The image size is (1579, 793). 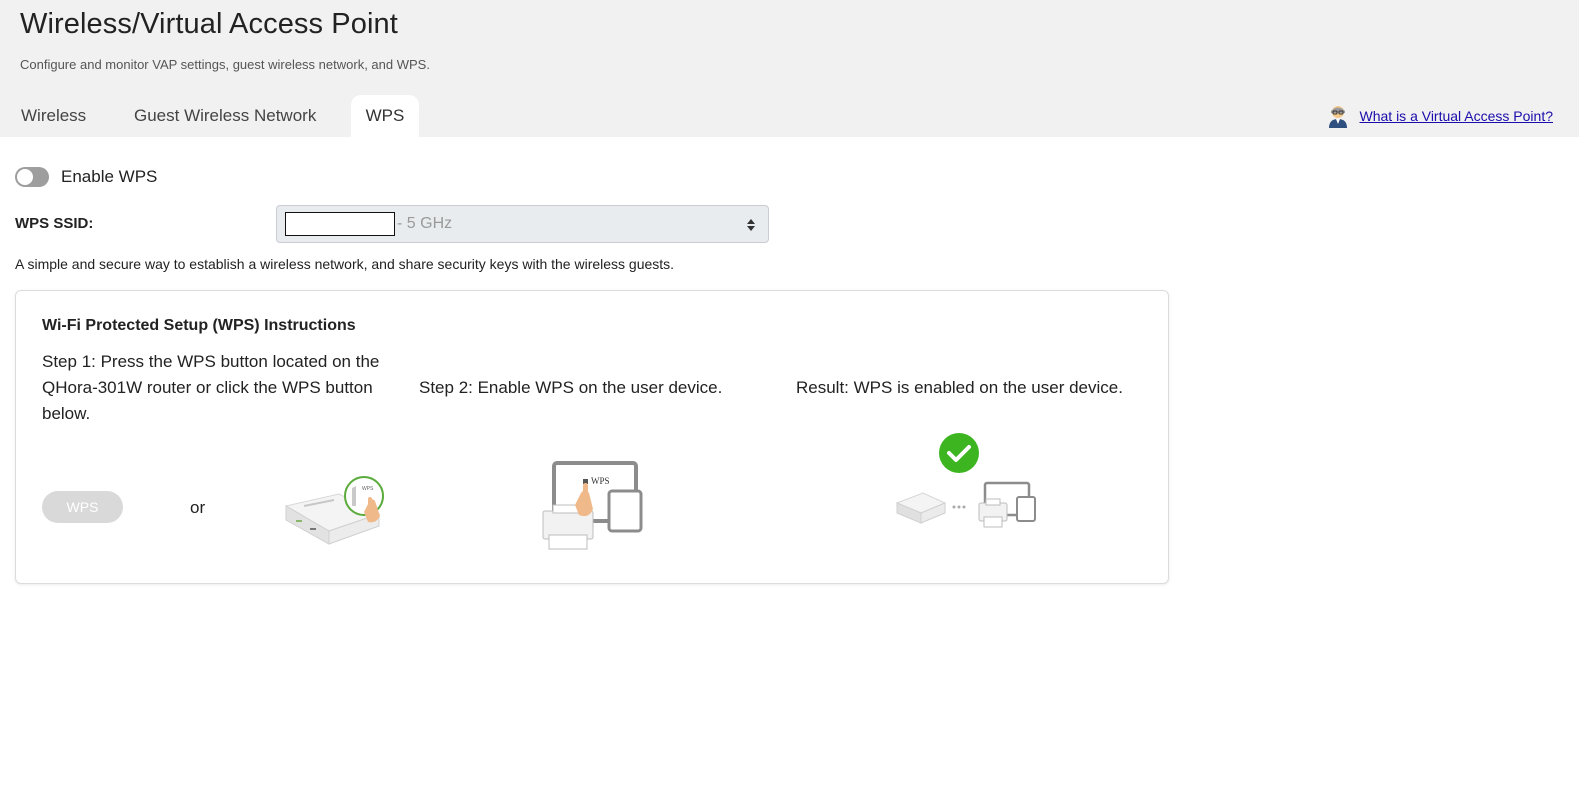 I want to click on wps-button: WPS, so click(x=82, y=507).